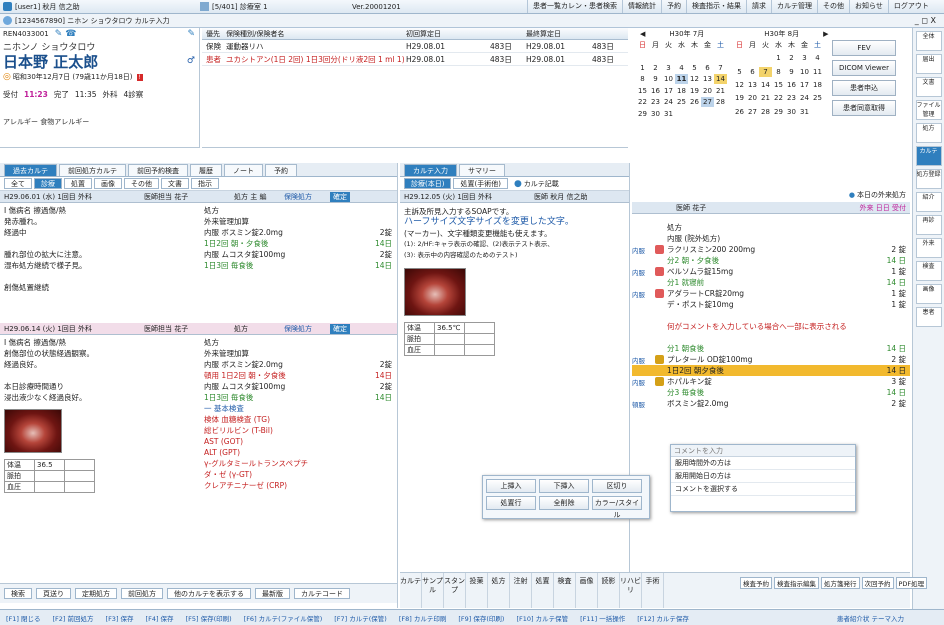 The image size is (944, 625). What do you see at coordinates (763, 463) in the screenshot?
I see `comment-option: 服用時間外の方は` at bounding box center [763, 463].